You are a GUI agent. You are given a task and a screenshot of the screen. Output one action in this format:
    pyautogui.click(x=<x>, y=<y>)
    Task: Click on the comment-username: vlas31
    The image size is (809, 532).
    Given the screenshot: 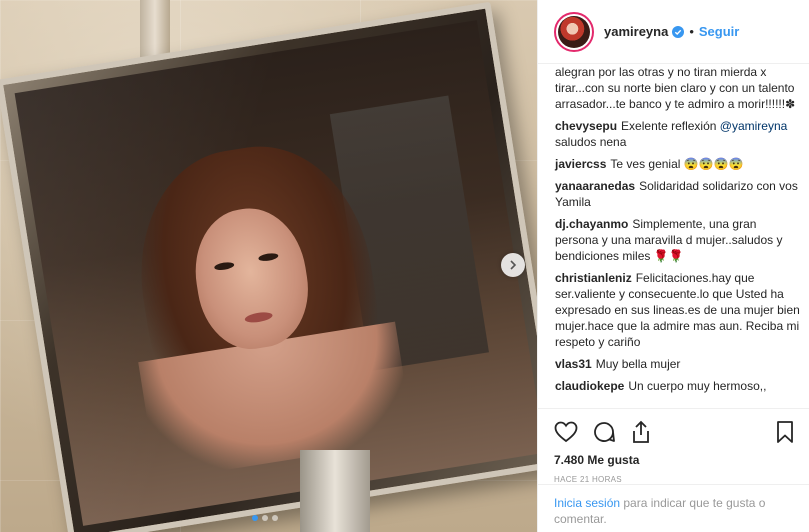 What is the action you would take?
    pyautogui.click(x=573, y=364)
    